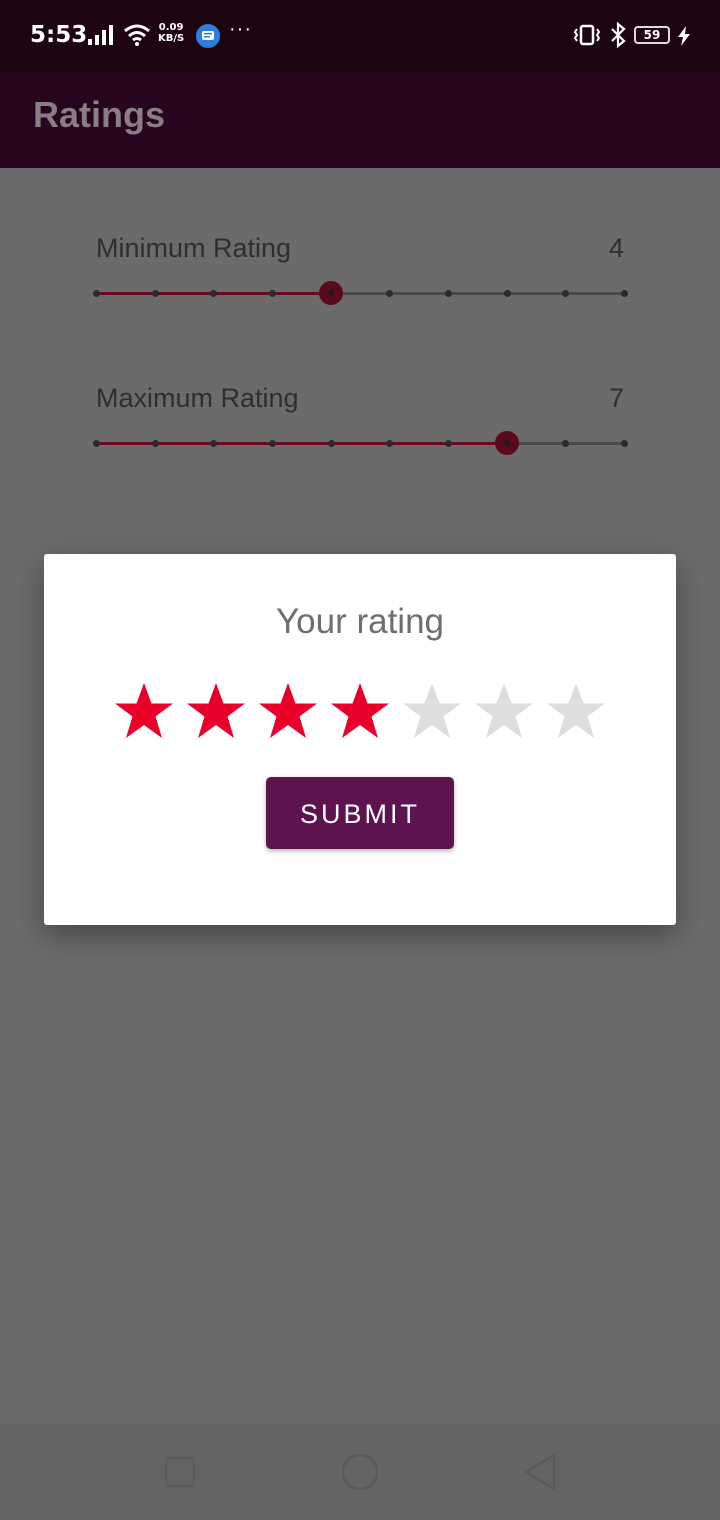  Describe the element at coordinates (618, 35) in the screenshot. I see `bluetooth-icon` at that location.